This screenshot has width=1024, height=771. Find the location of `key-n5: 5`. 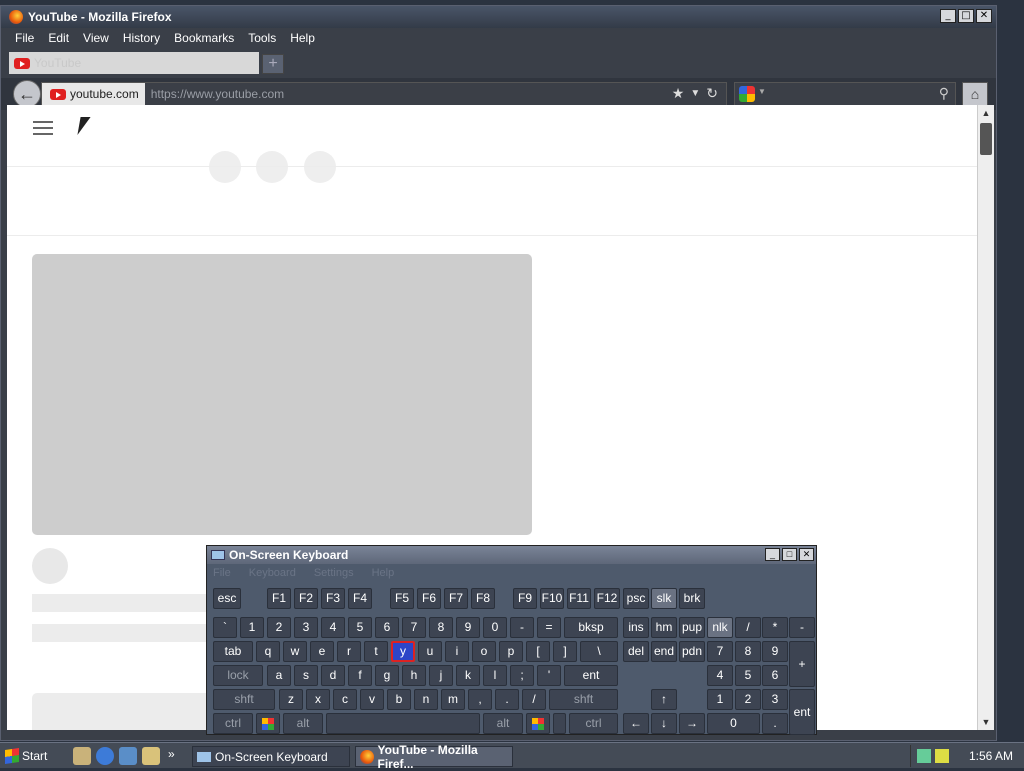

key-n5: 5 is located at coordinates (360, 627).